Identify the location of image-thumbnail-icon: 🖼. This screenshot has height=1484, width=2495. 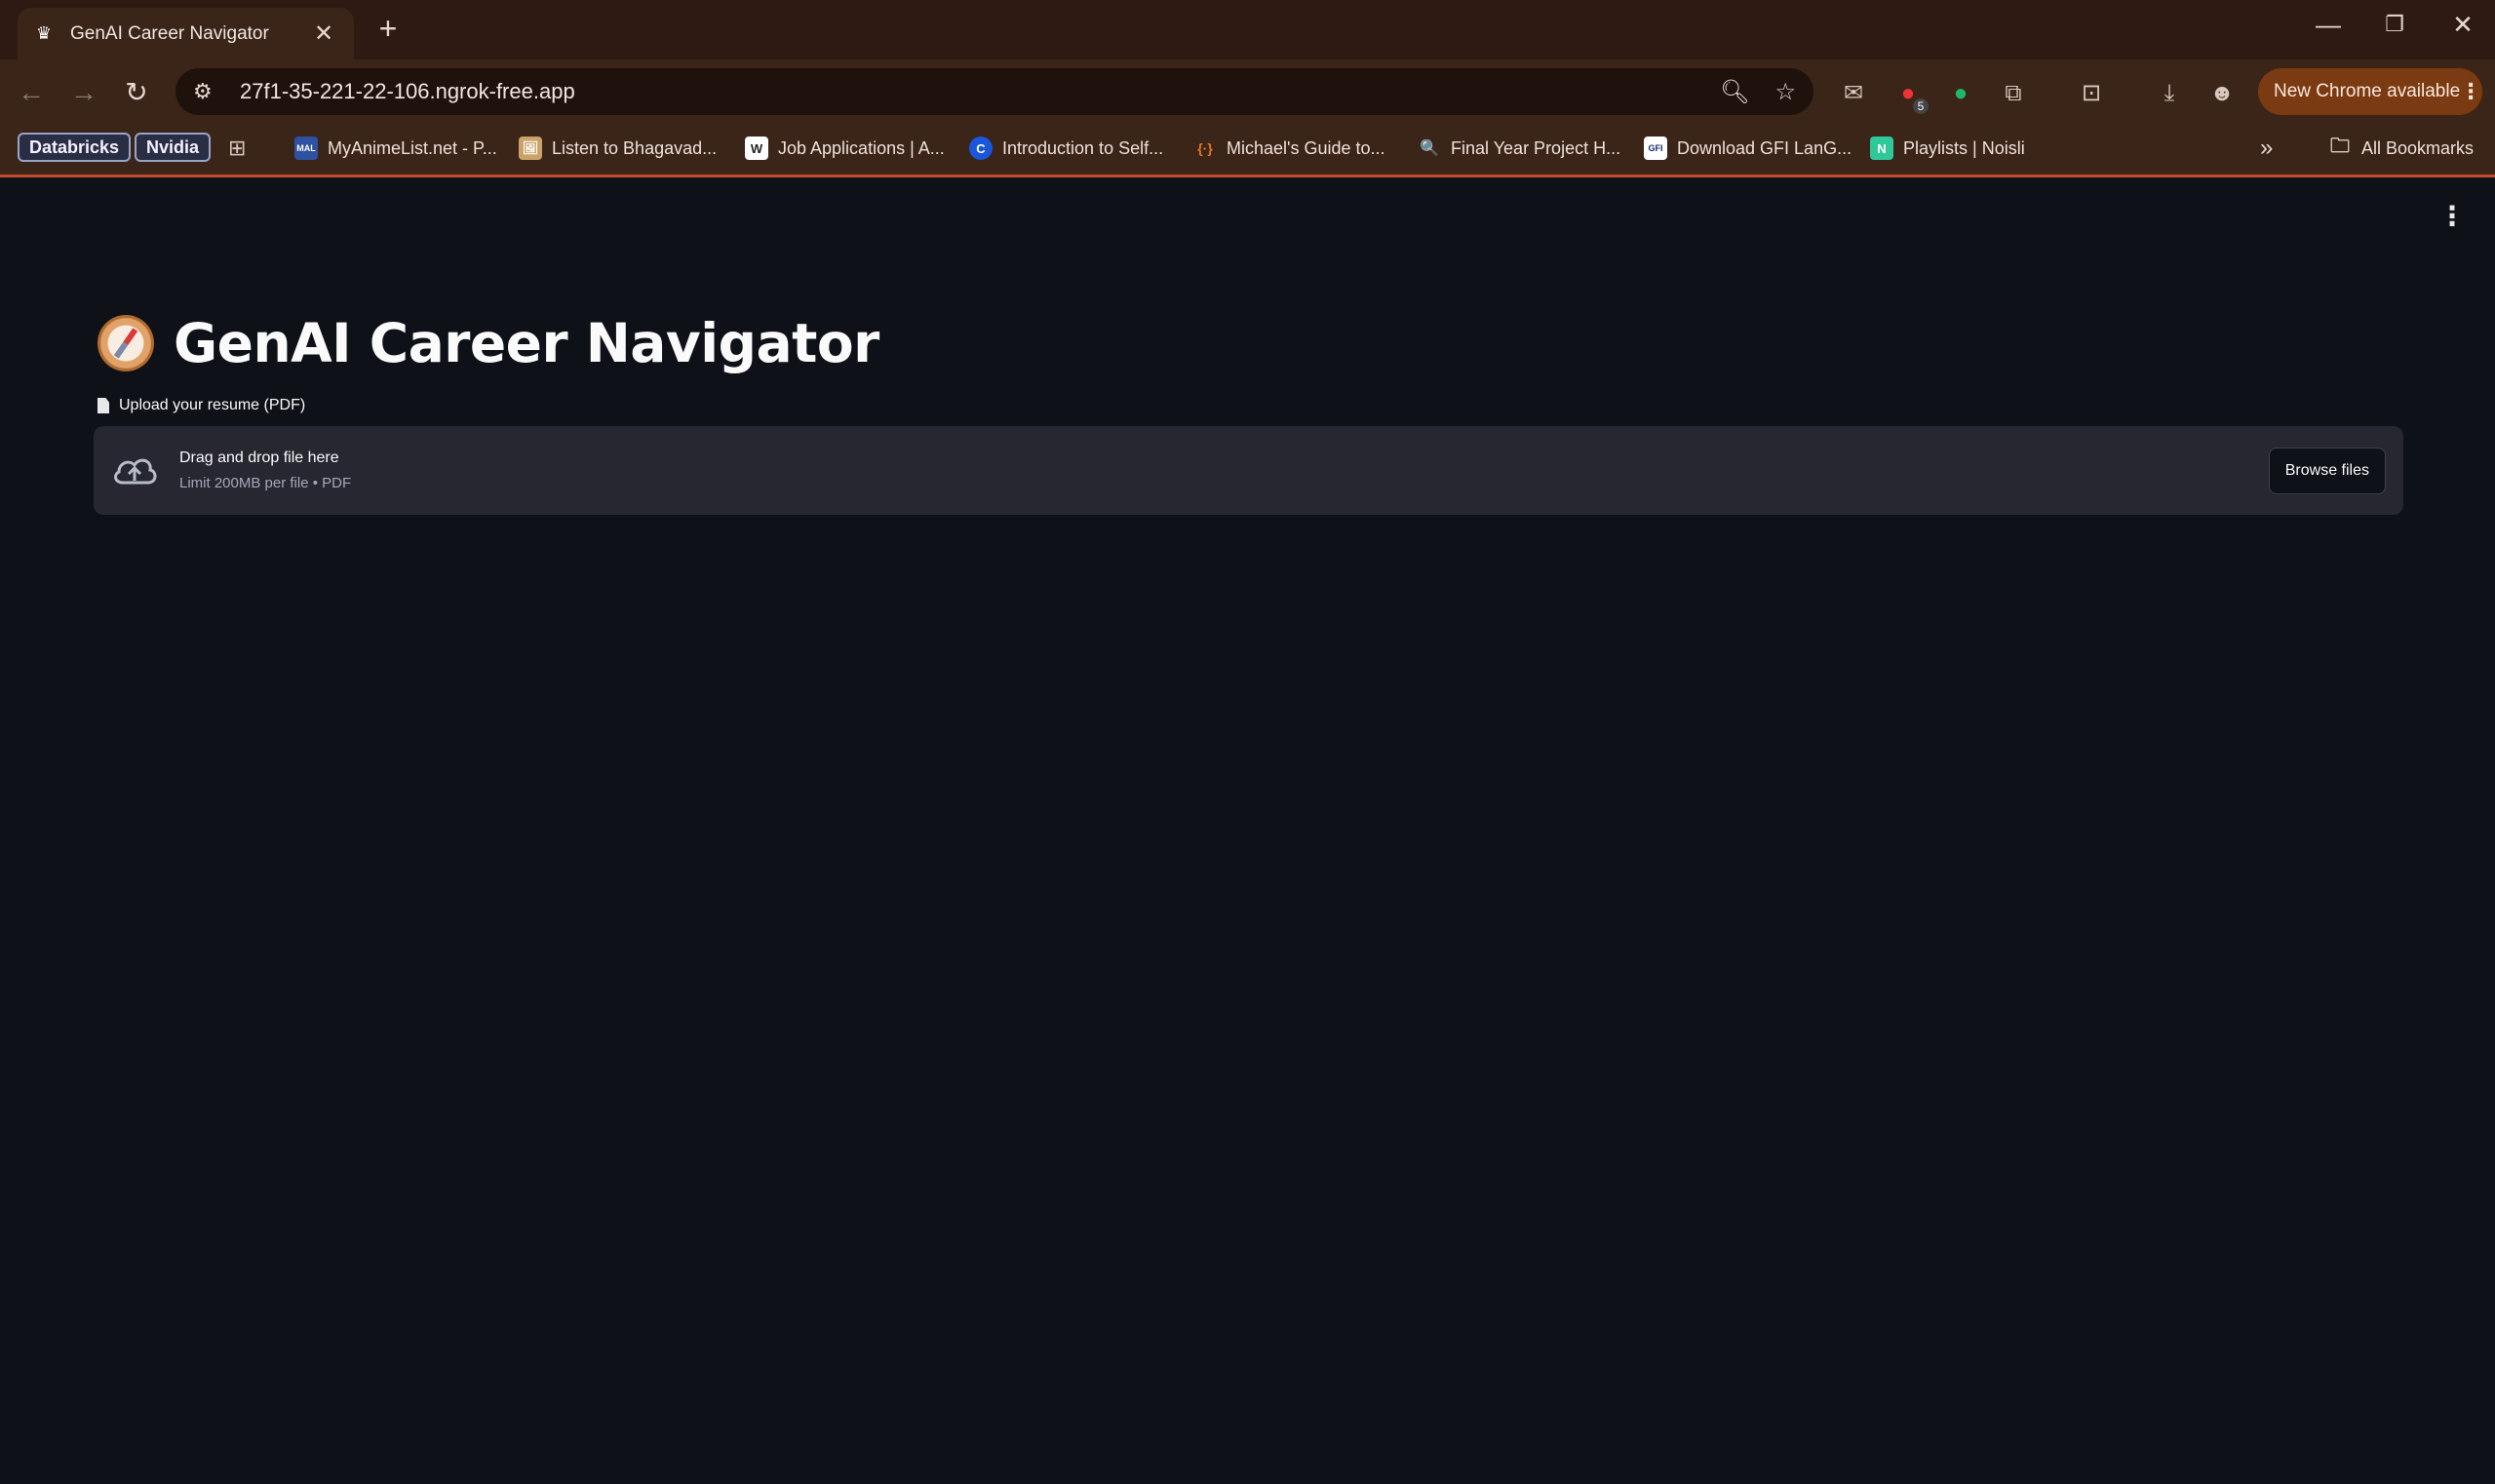
(530, 148).